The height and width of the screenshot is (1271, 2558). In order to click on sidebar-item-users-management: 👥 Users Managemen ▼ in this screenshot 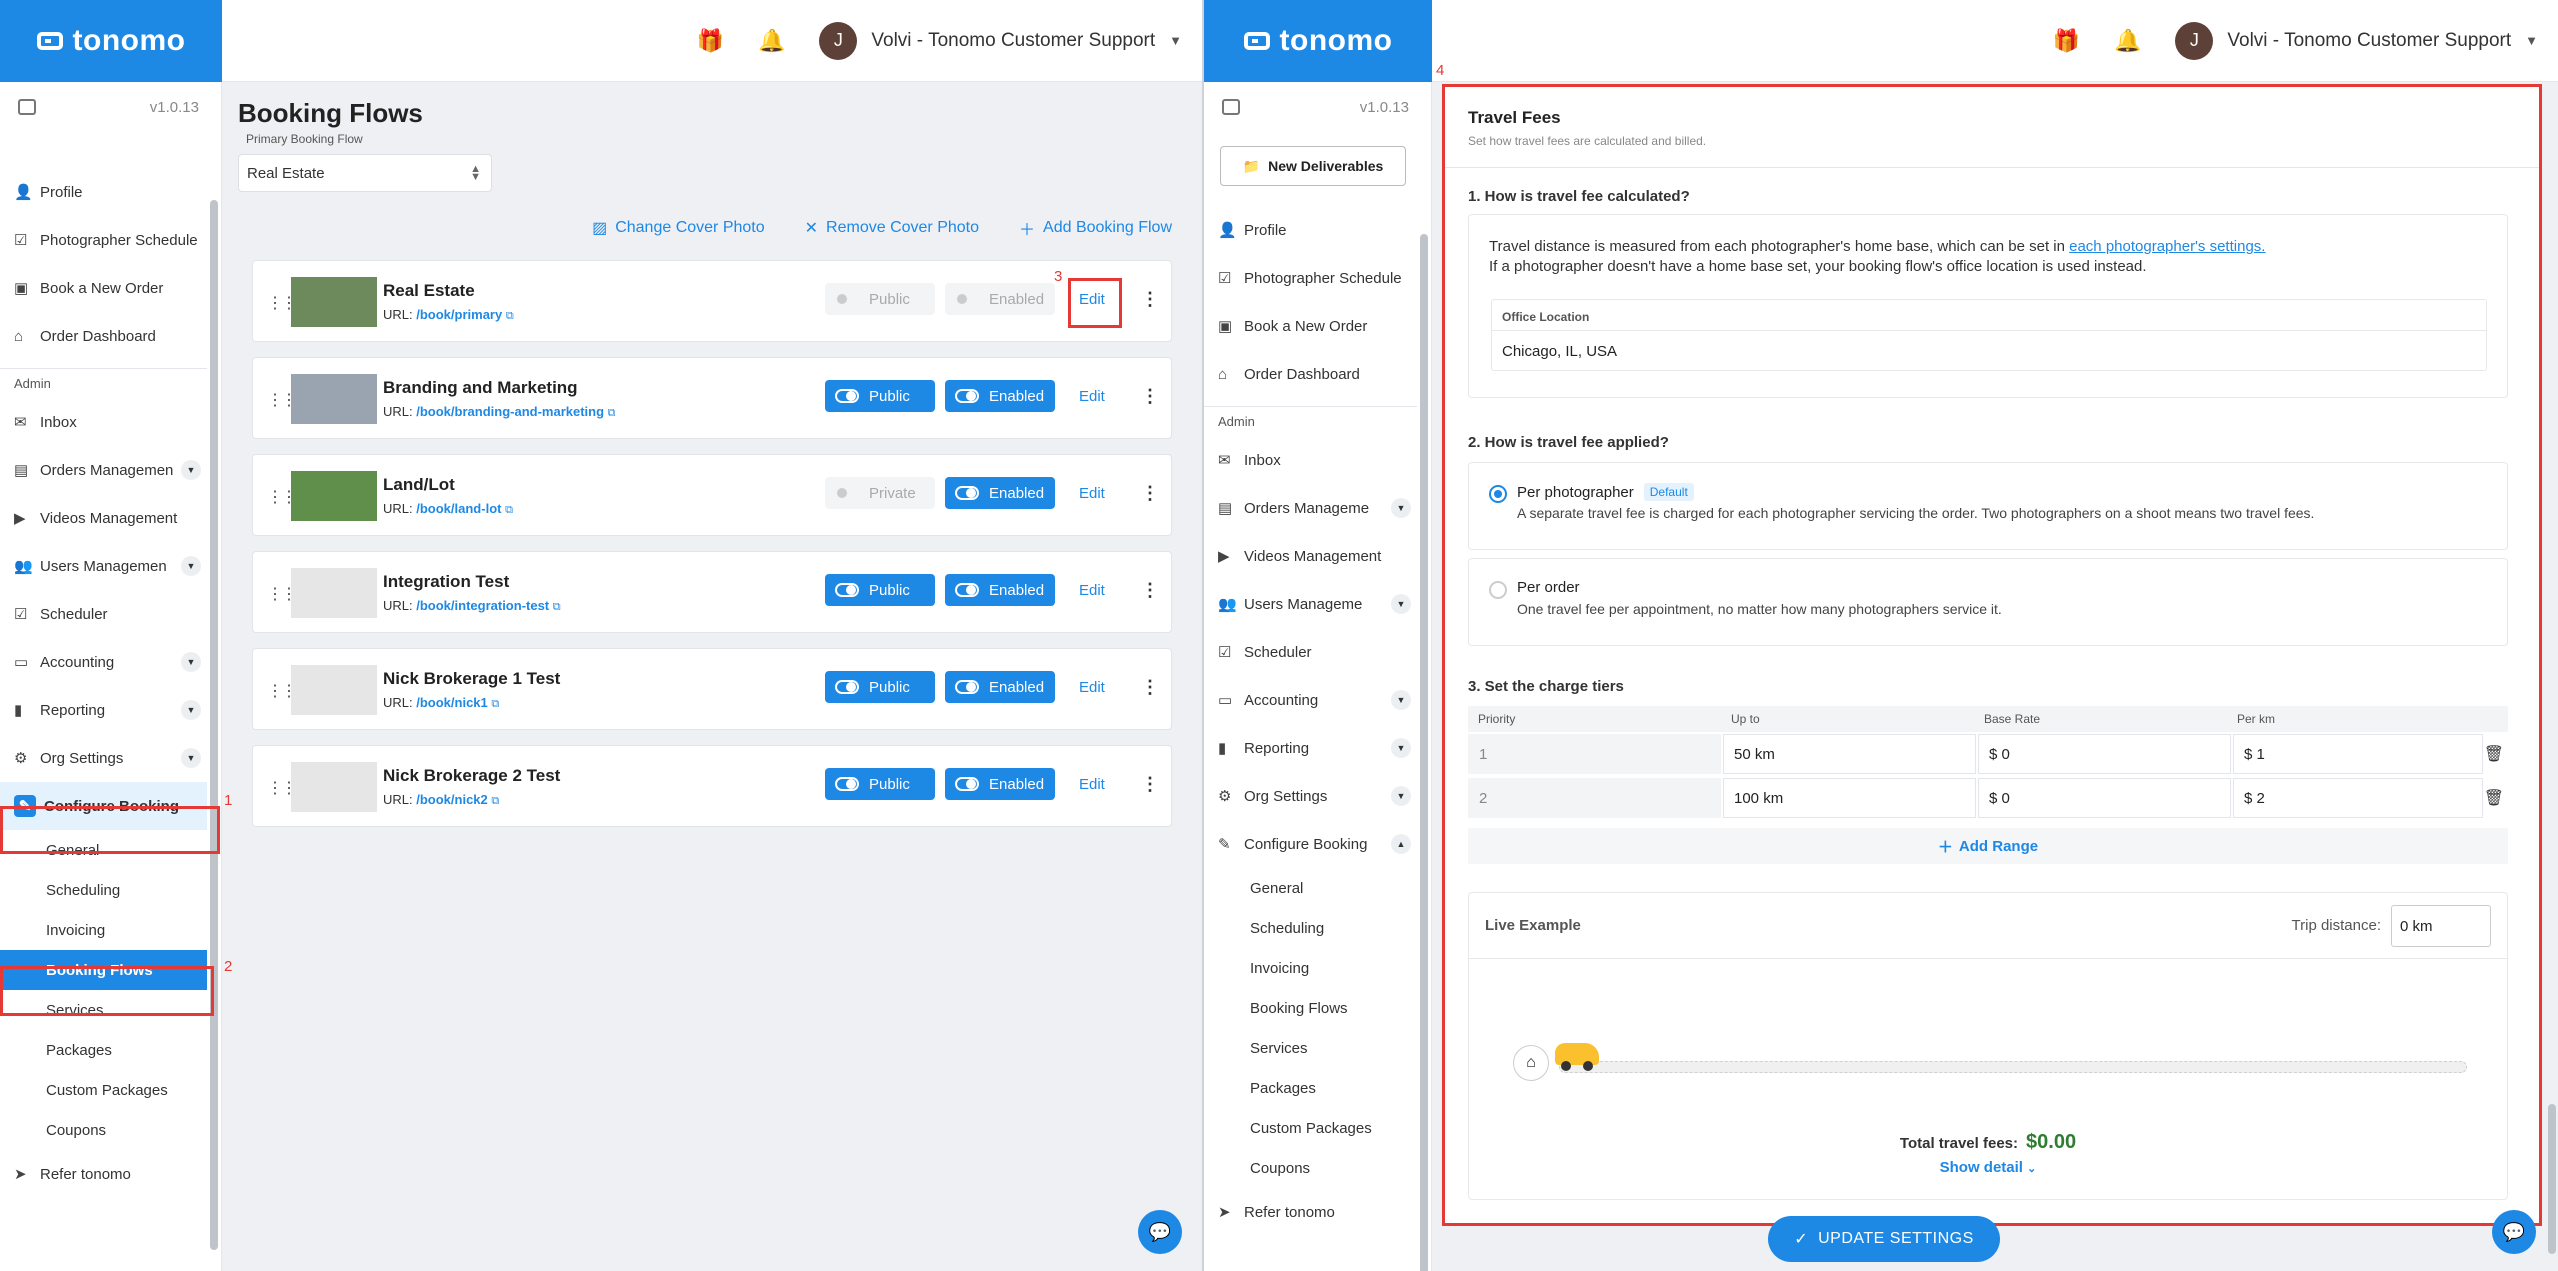, I will do `click(103, 566)`.